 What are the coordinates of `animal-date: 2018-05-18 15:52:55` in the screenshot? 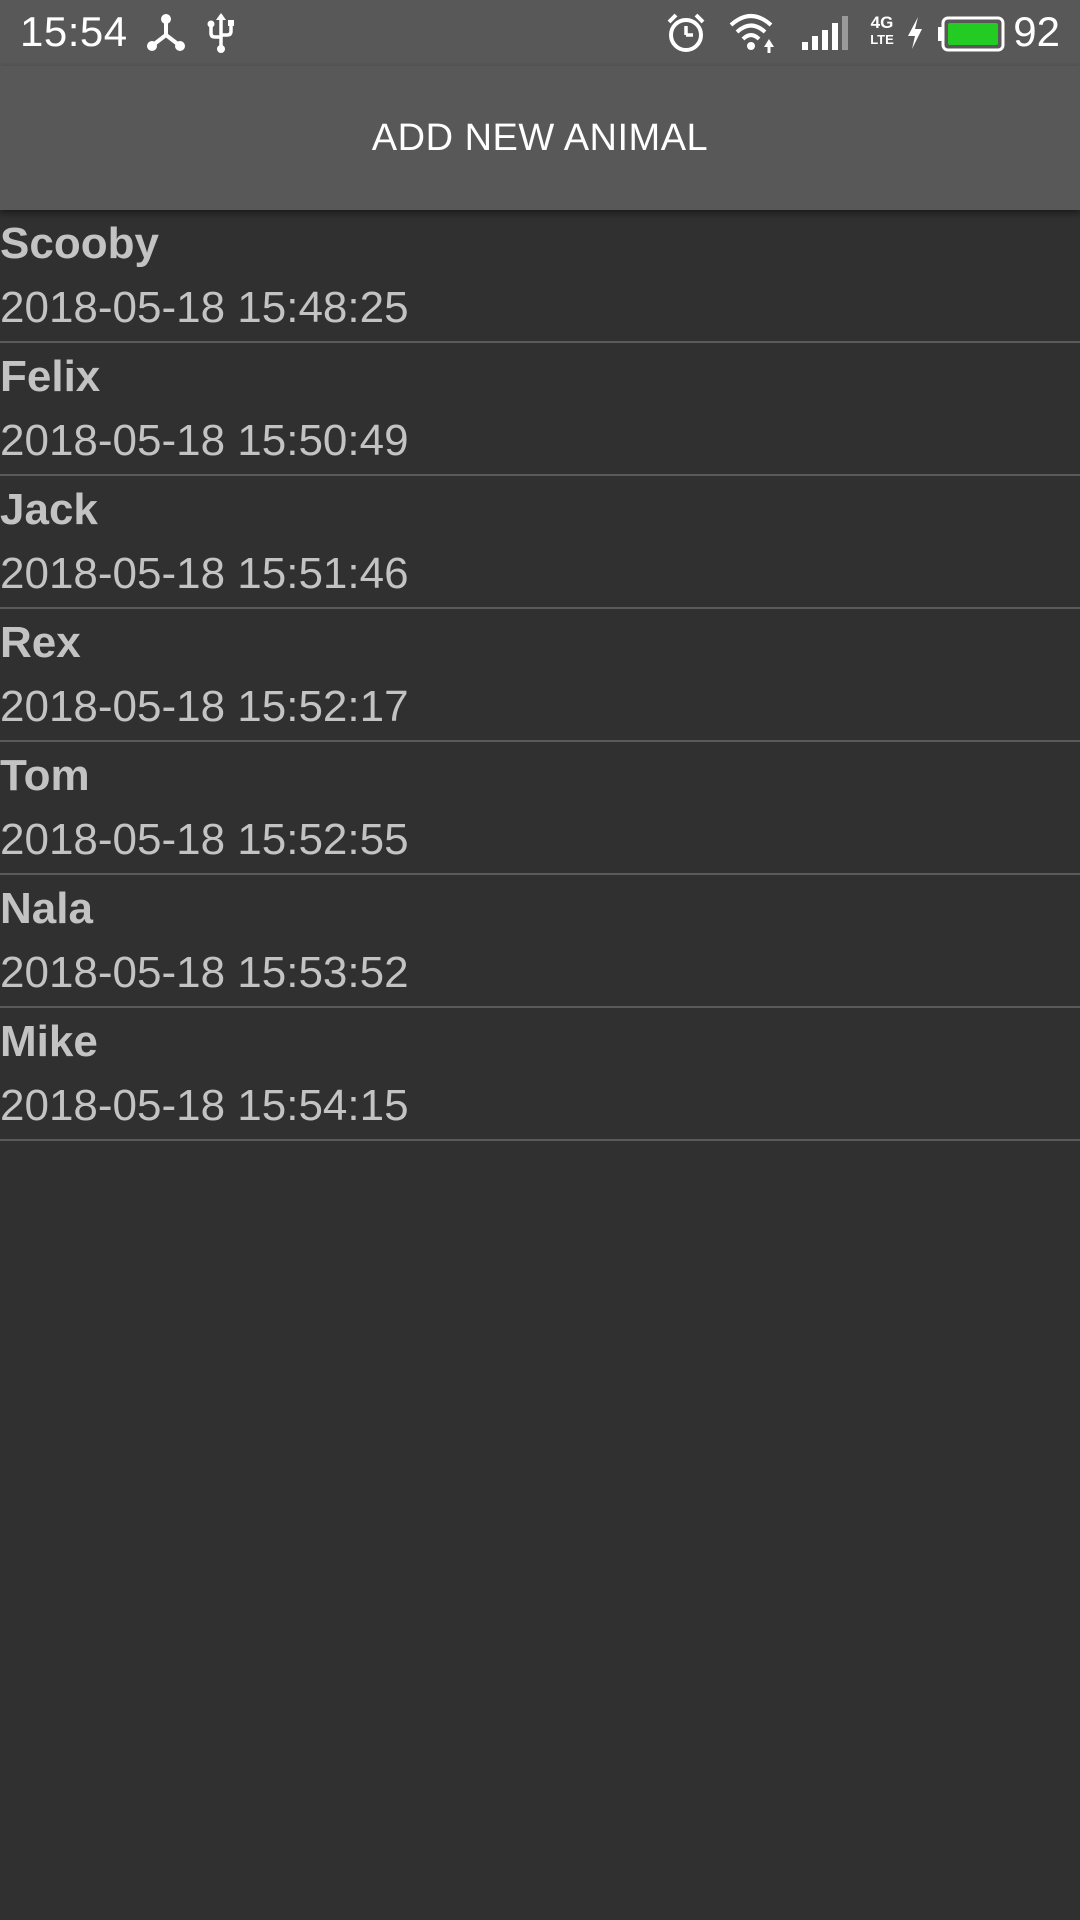 It's located at (204, 839).